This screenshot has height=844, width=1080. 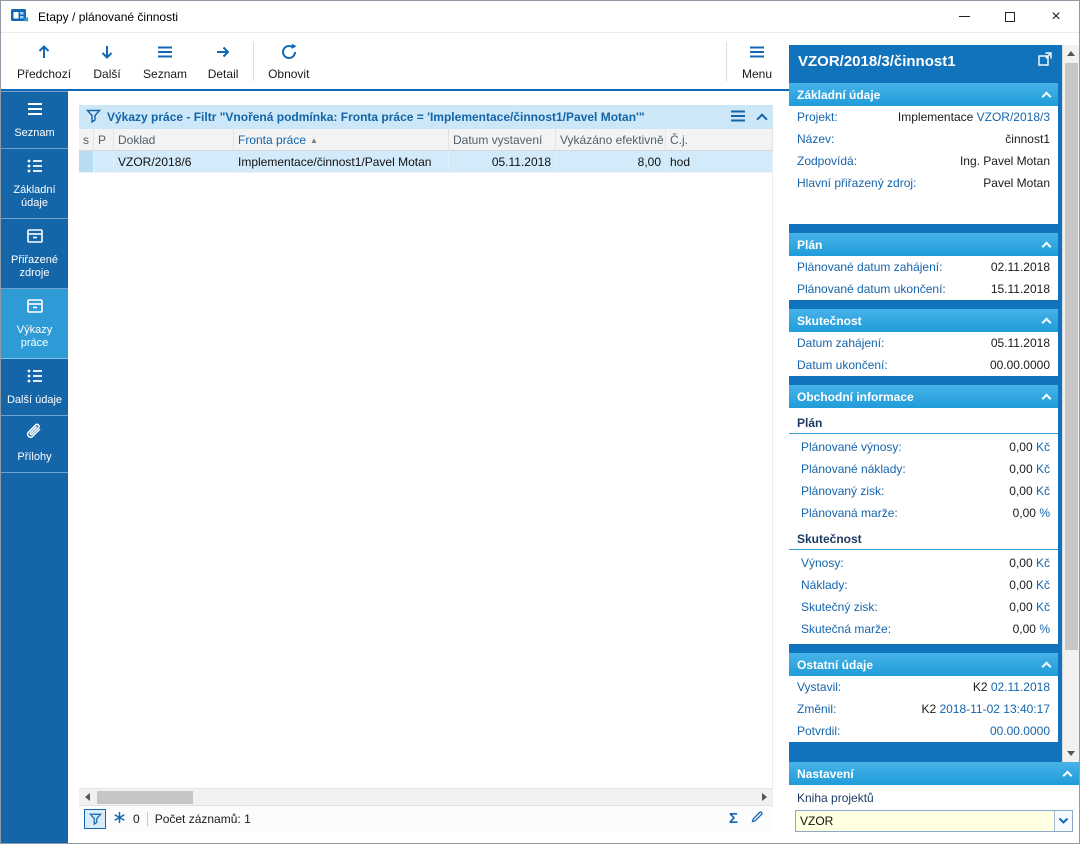 What do you see at coordinates (923, 607) in the screenshot?
I see `field-row: Skutečný zisk: 0,00 Kč` at bounding box center [923, 607].